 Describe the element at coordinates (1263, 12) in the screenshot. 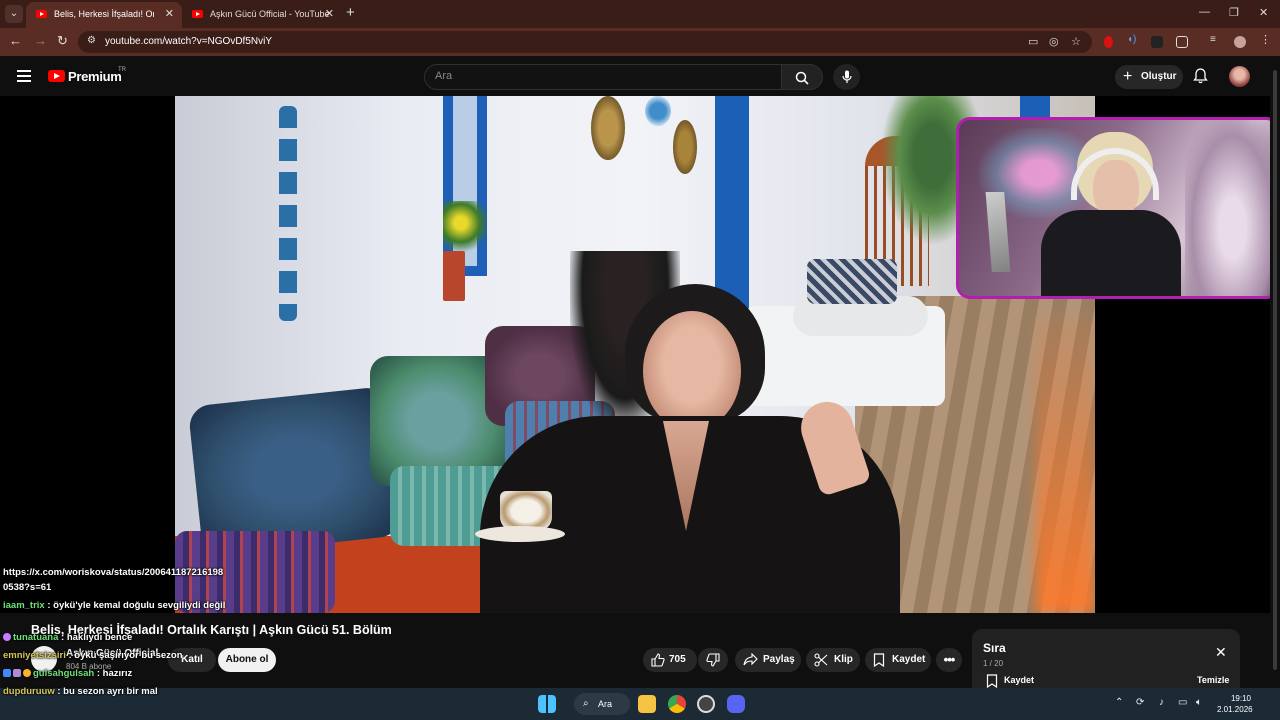

I see `close-window-button: ✕` at that location.